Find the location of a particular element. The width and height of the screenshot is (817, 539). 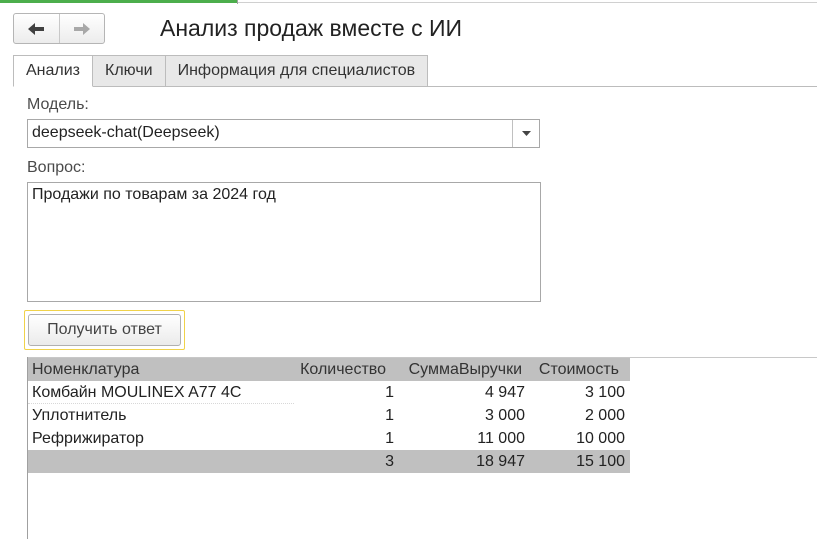

tab-bar: Анализ Ключи Информация для специалистов is located at coordinates (221, 71).